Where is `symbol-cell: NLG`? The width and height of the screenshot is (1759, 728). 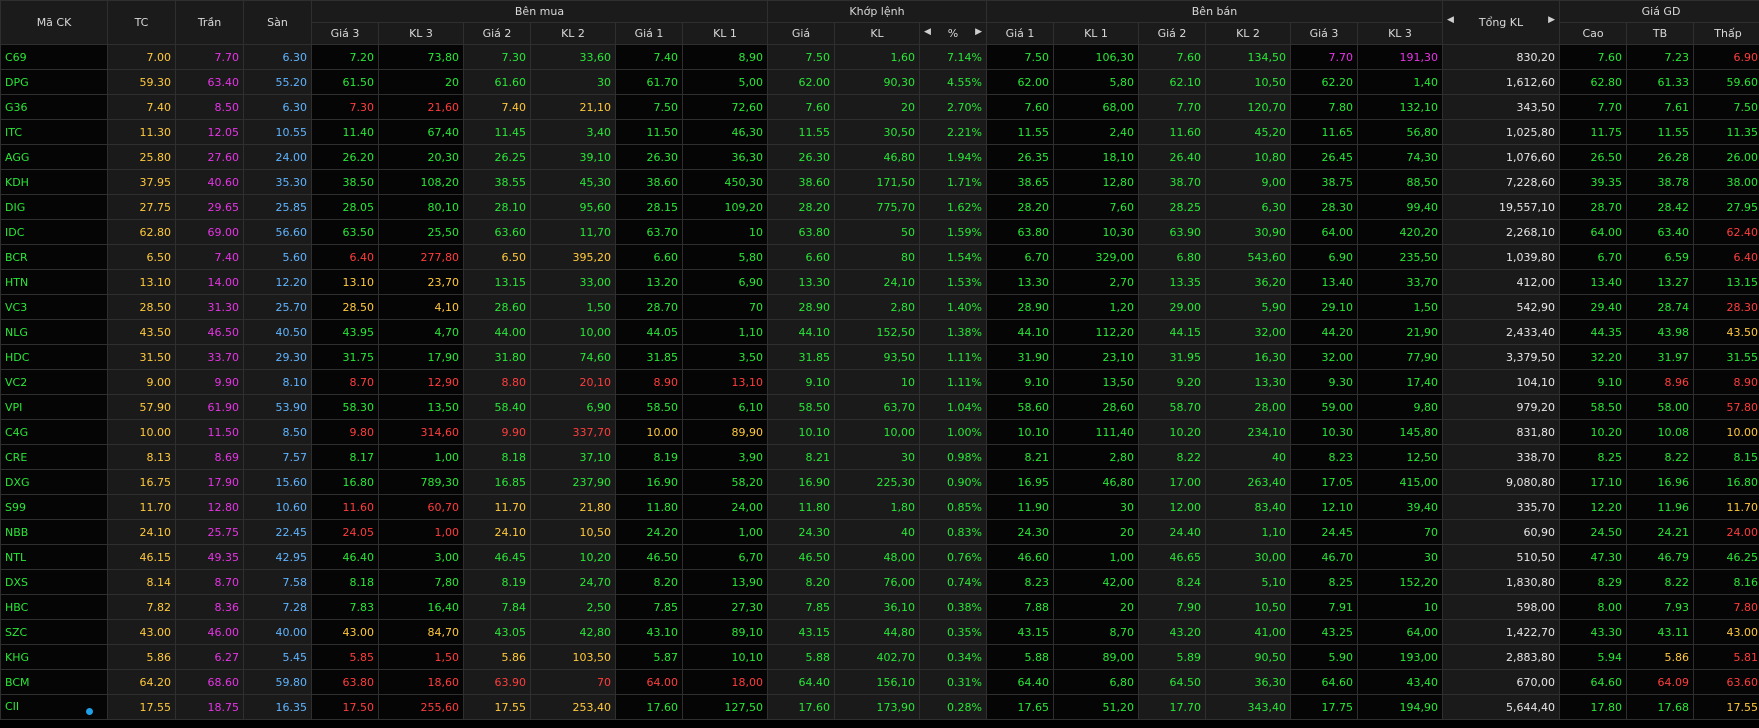
symbol-cell: NLG is located at coordinates (54, 332).